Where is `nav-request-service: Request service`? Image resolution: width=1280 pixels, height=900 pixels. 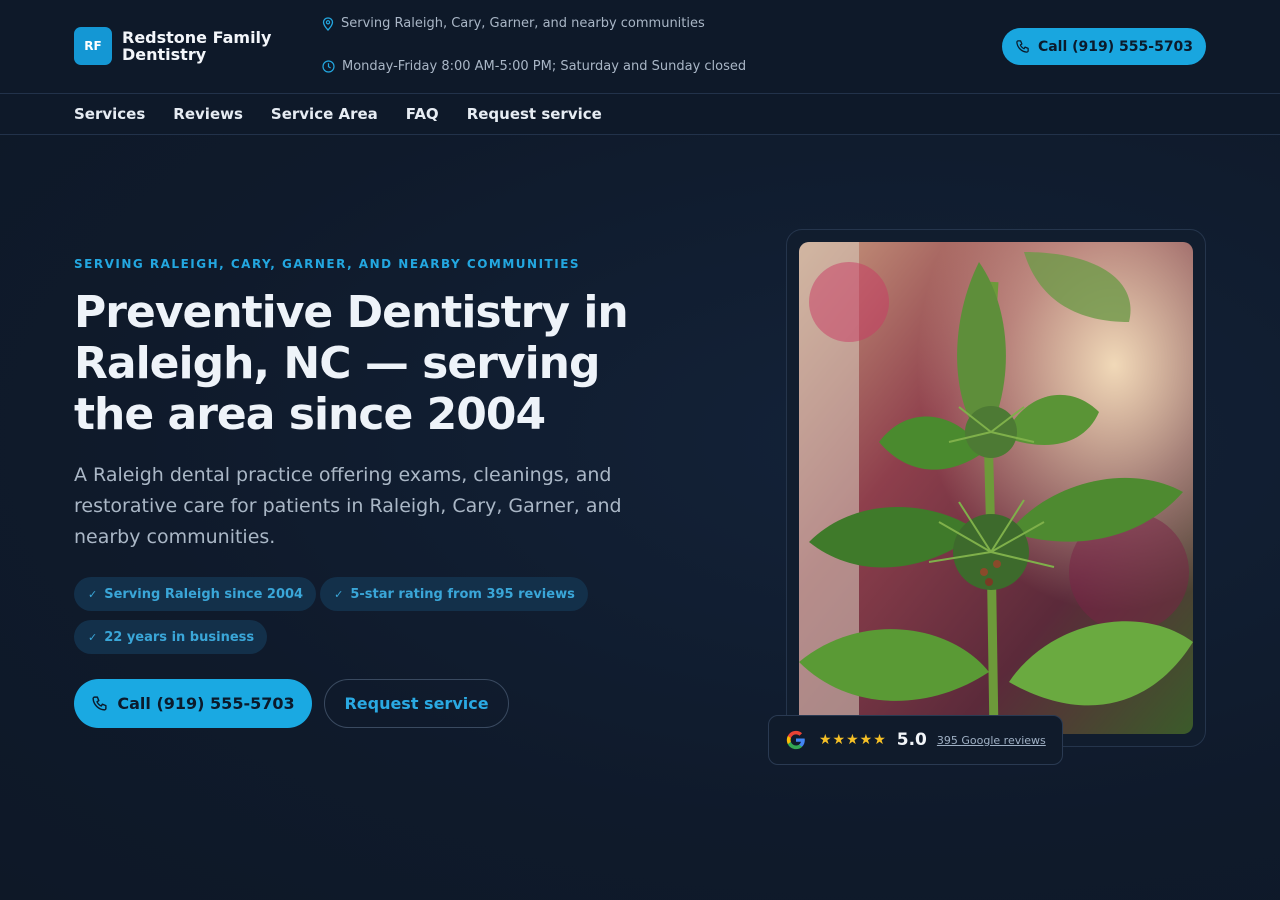 nav-request-service: Request service is located at coordinates (534, 114).